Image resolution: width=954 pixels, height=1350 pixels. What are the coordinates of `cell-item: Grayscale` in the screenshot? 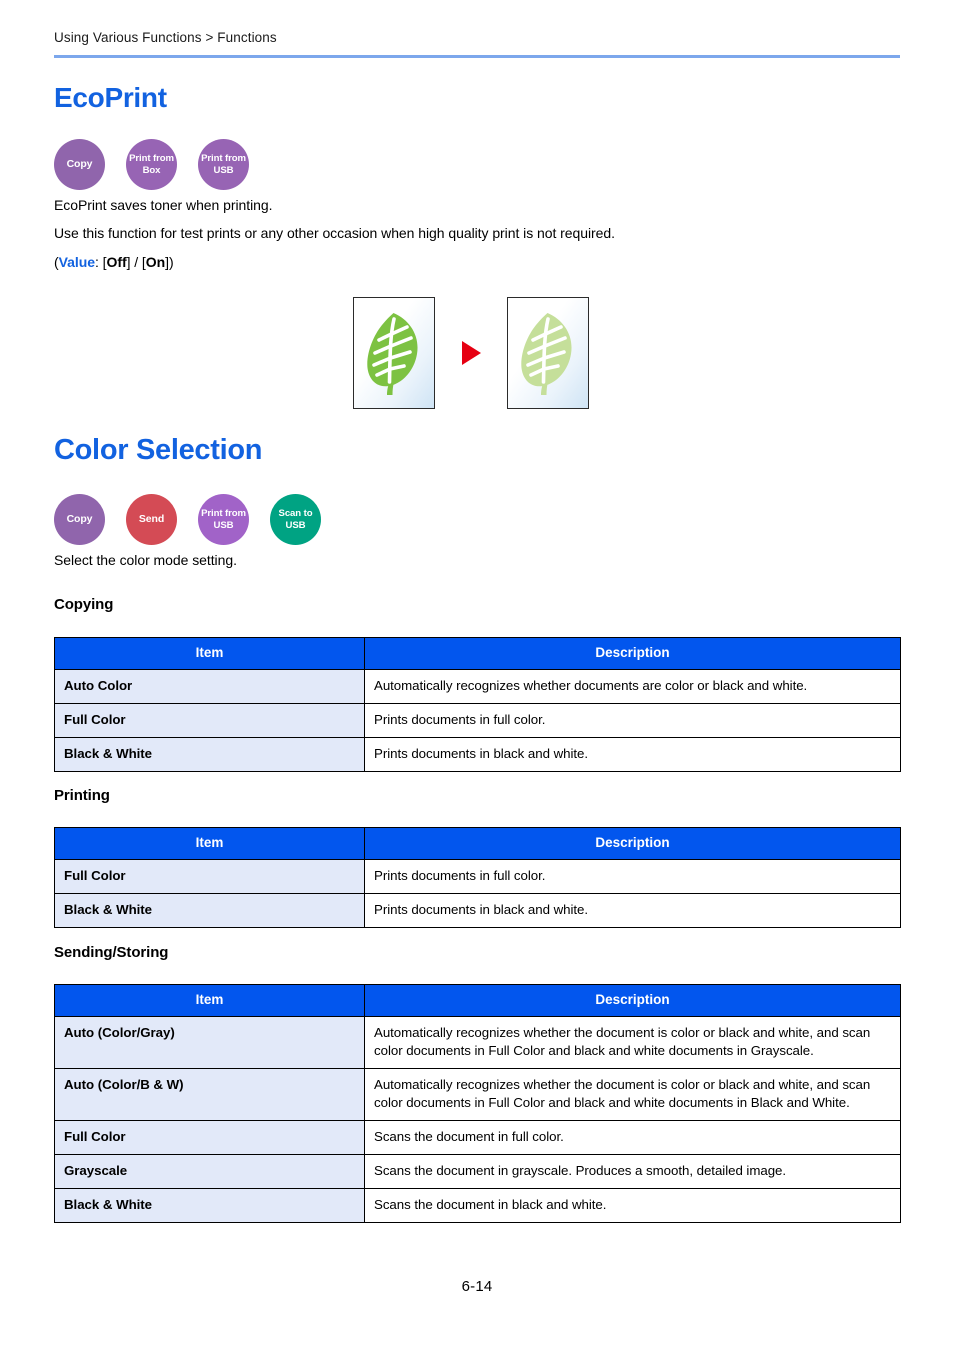 It's located at (209, 1171).